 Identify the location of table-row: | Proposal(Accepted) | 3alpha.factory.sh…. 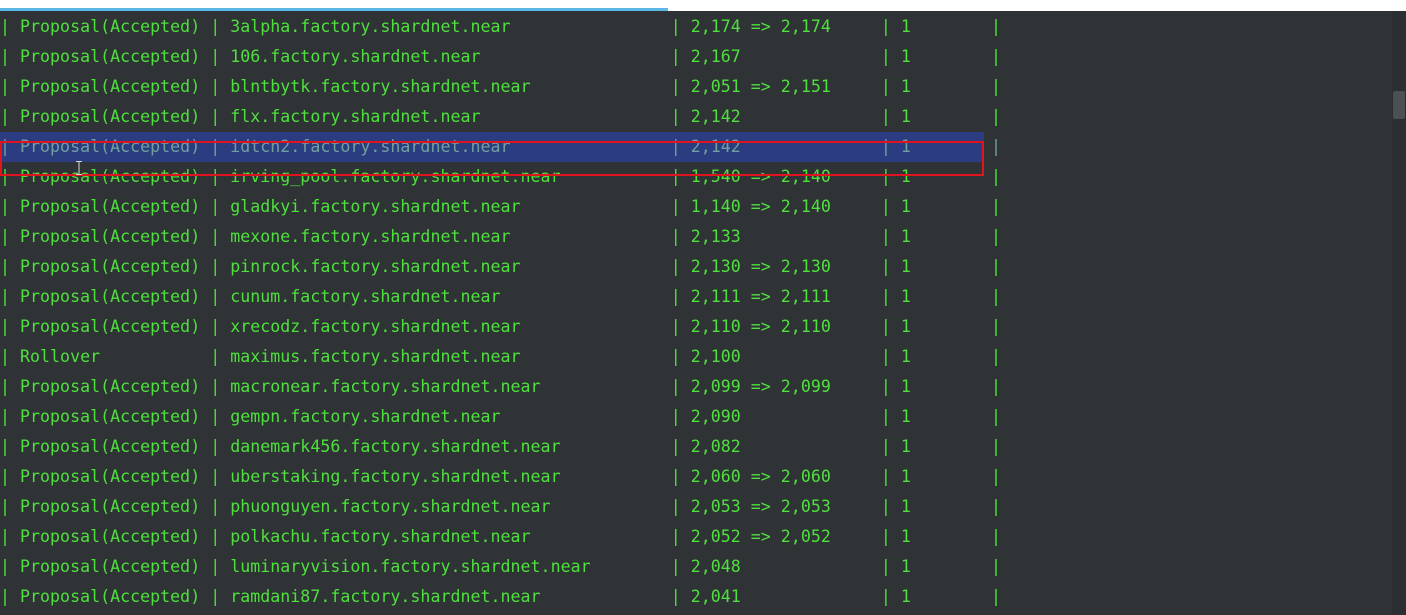
(501, 26).